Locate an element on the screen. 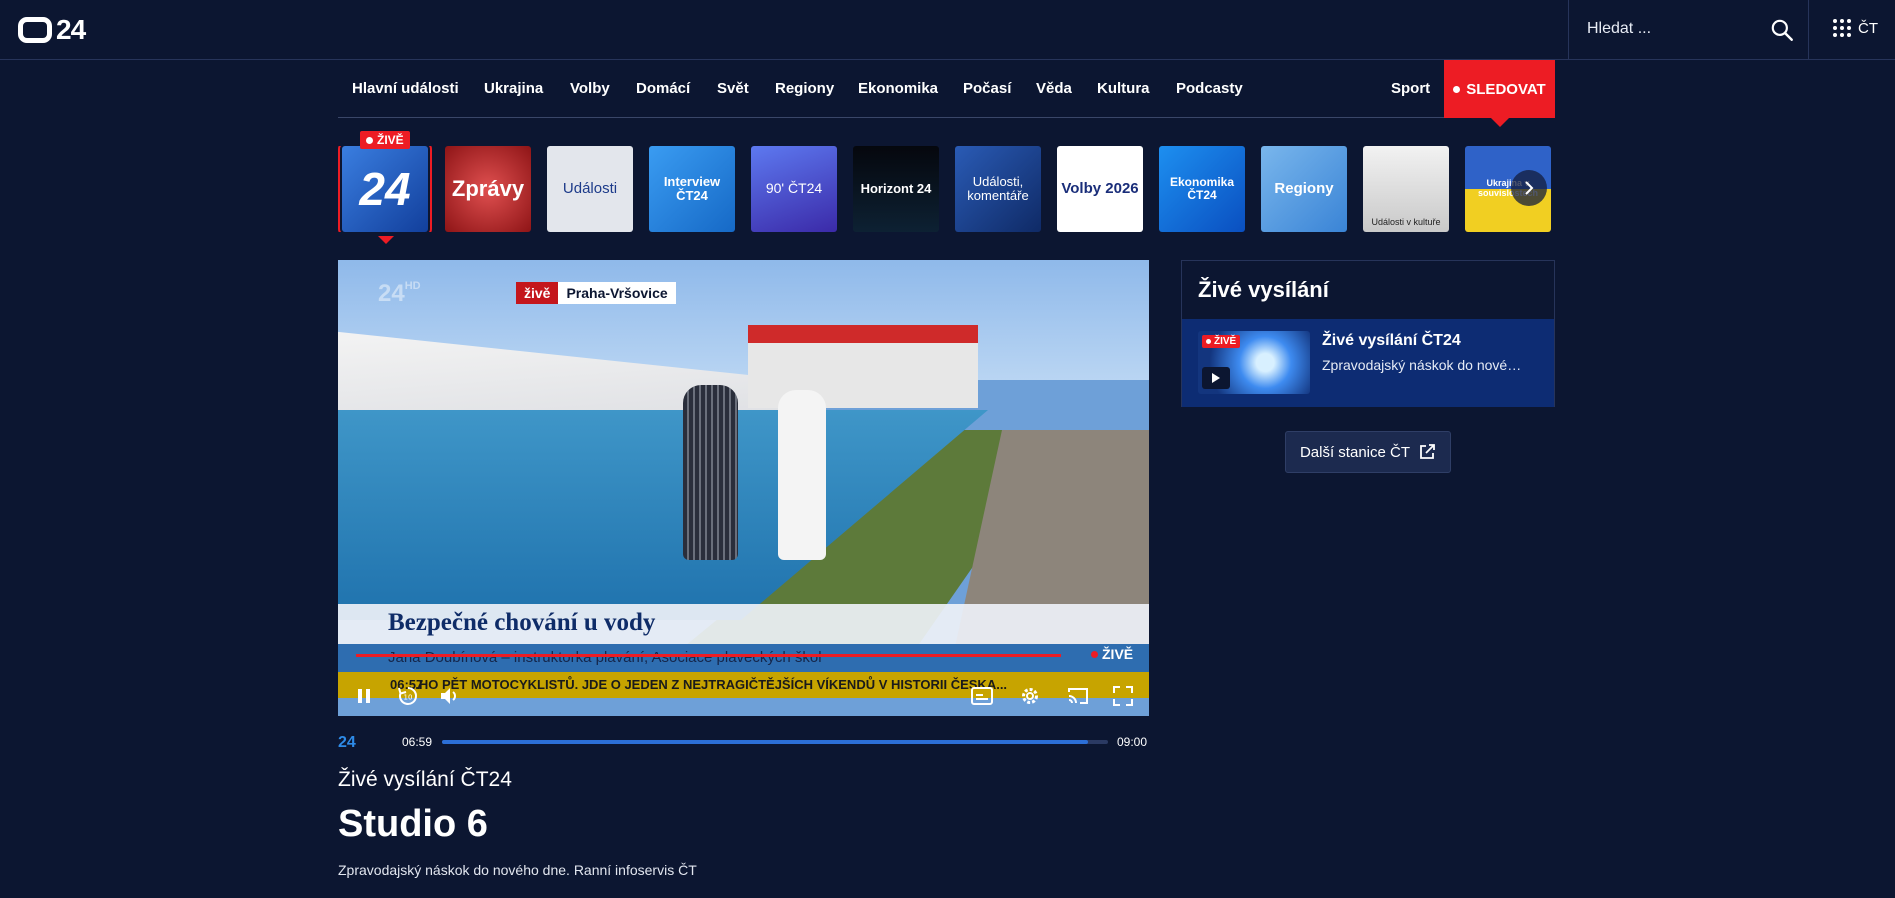  channel-label: Události v kultuře is located at coordinates (1406, 222).